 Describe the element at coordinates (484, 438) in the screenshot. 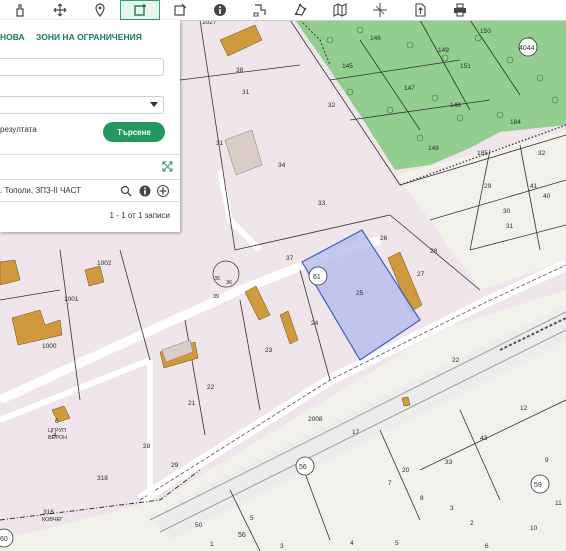

I see `parcel-label: 43` at that location.